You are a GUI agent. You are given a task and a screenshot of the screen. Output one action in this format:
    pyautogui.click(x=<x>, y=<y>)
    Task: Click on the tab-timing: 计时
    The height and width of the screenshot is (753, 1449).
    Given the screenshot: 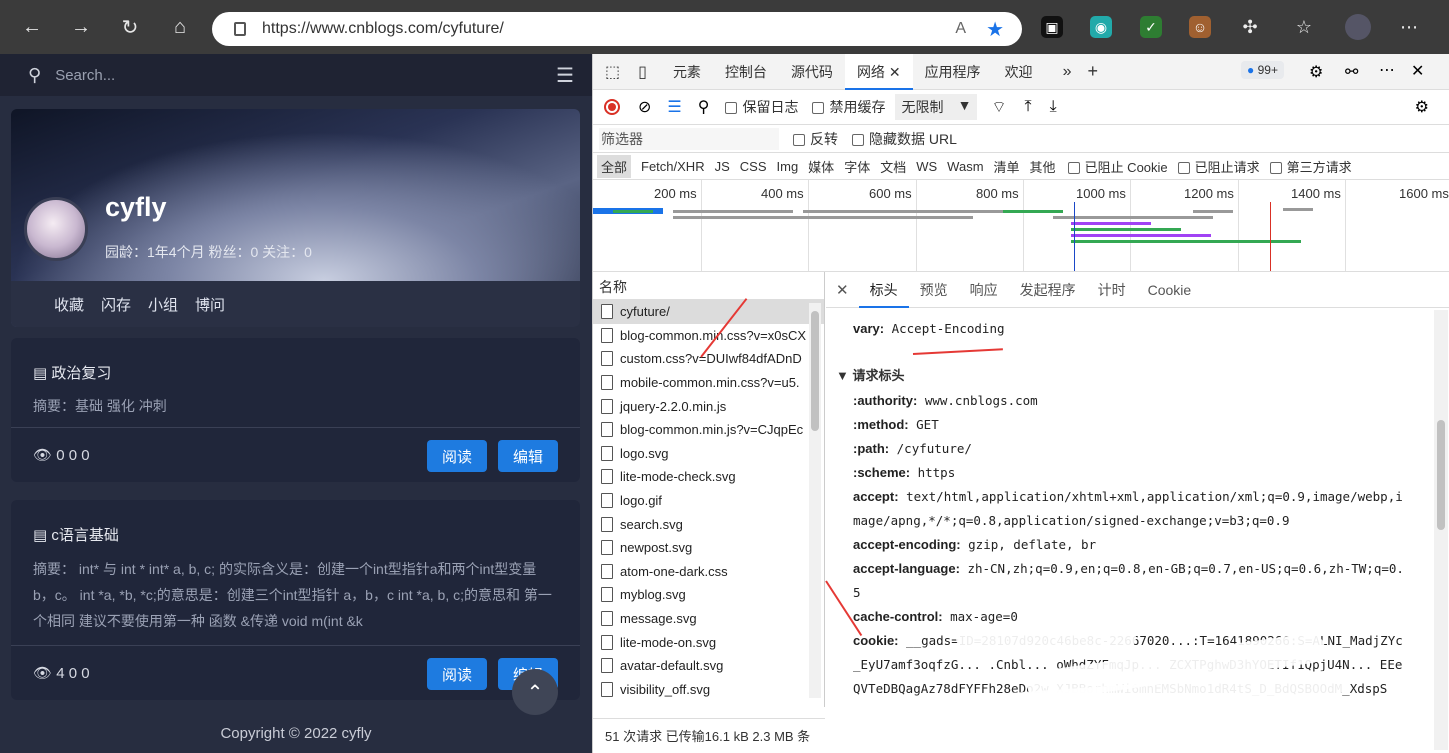 What is the action you would take?
    pyautogui.click(x=1112, y=290)
    